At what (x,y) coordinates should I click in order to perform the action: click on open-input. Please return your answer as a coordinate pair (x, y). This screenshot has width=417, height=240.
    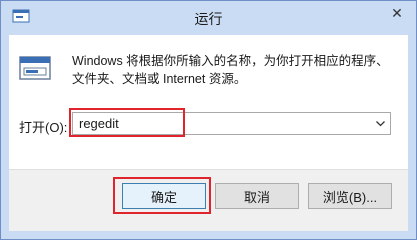
    Looking at the image, I should click on (220, 123).